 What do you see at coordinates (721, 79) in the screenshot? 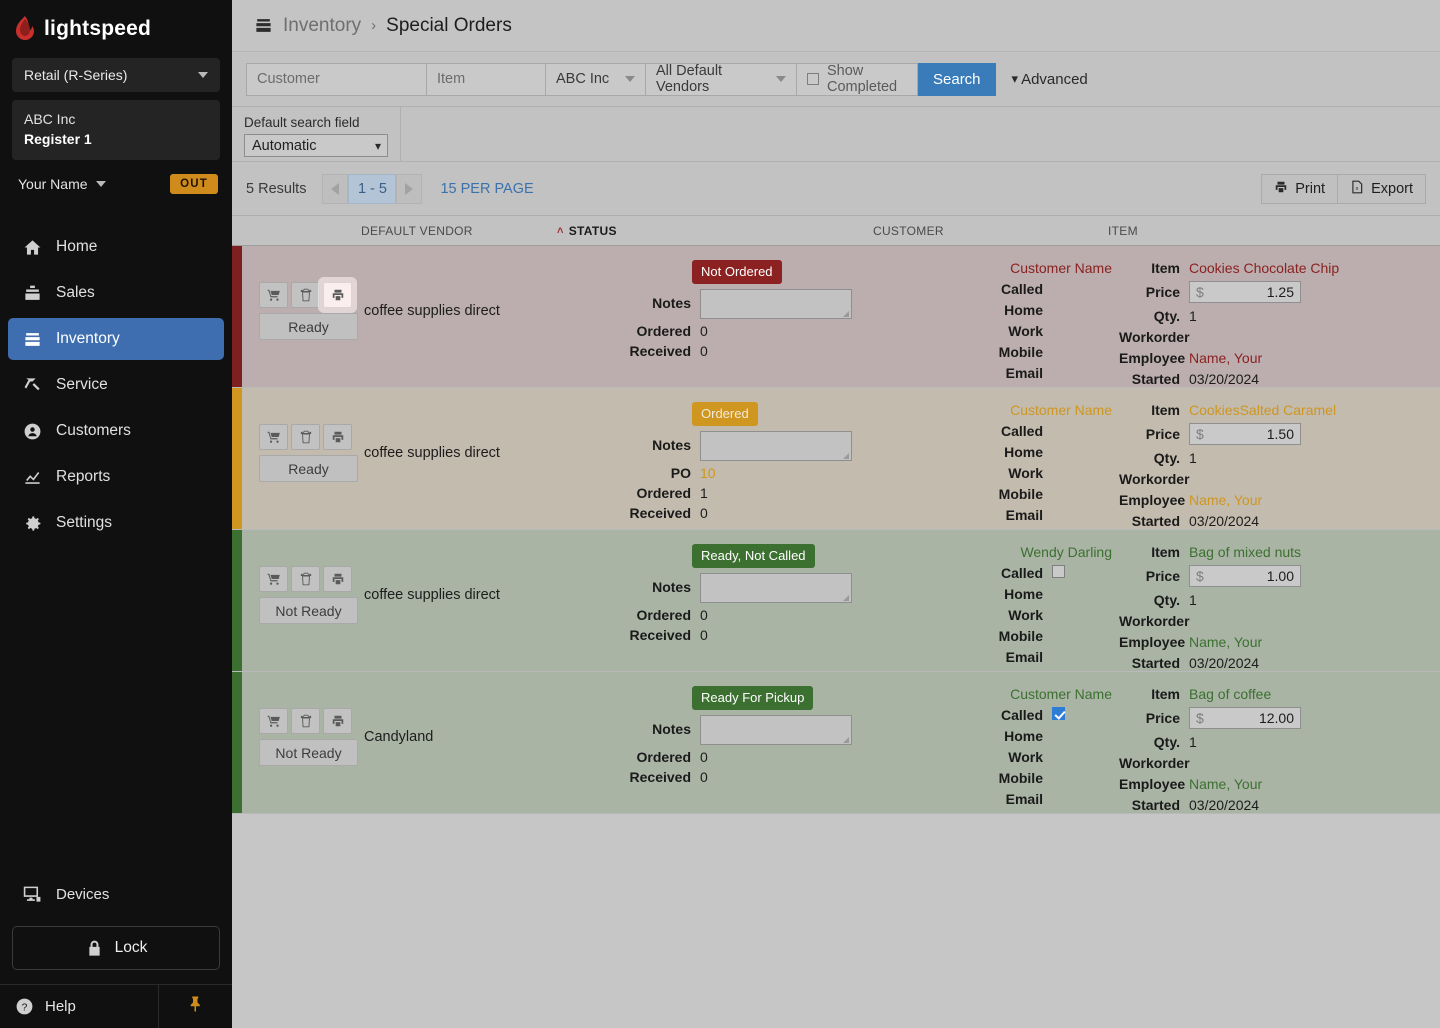
I see `vendor-select: All Default Vendors` at bounding box center [721, 79].